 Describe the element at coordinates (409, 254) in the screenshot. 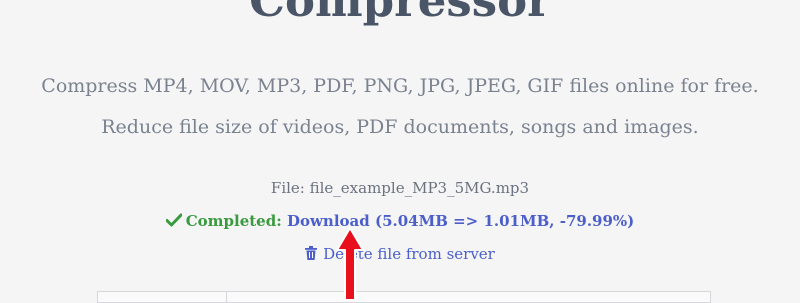

I see `delete-file-link: Delete file from server` at that location.